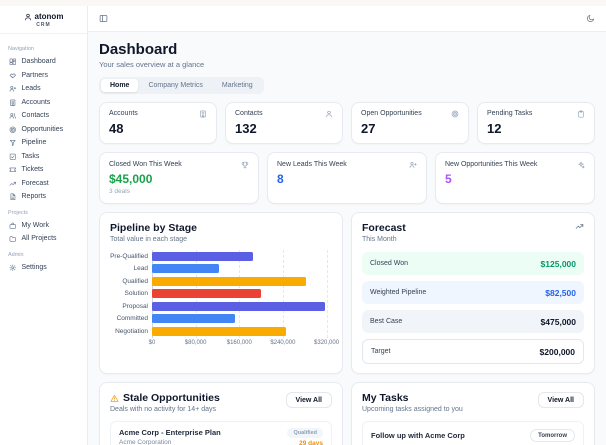 The height and width of the screenshot is (445, 606). I want to click on sparkles-icon, so click(581, 165).